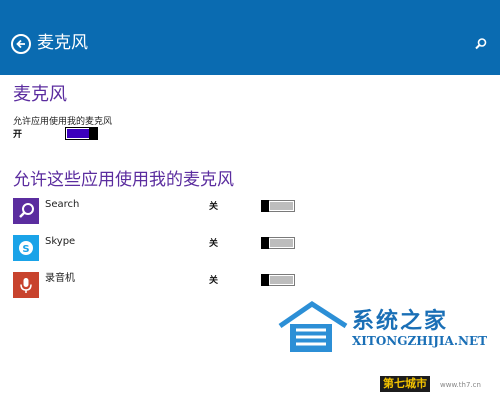 The width and height of the screenshot is (500, 394). I want to click on microphone-section-title: 麦克风, so click(40, 94).